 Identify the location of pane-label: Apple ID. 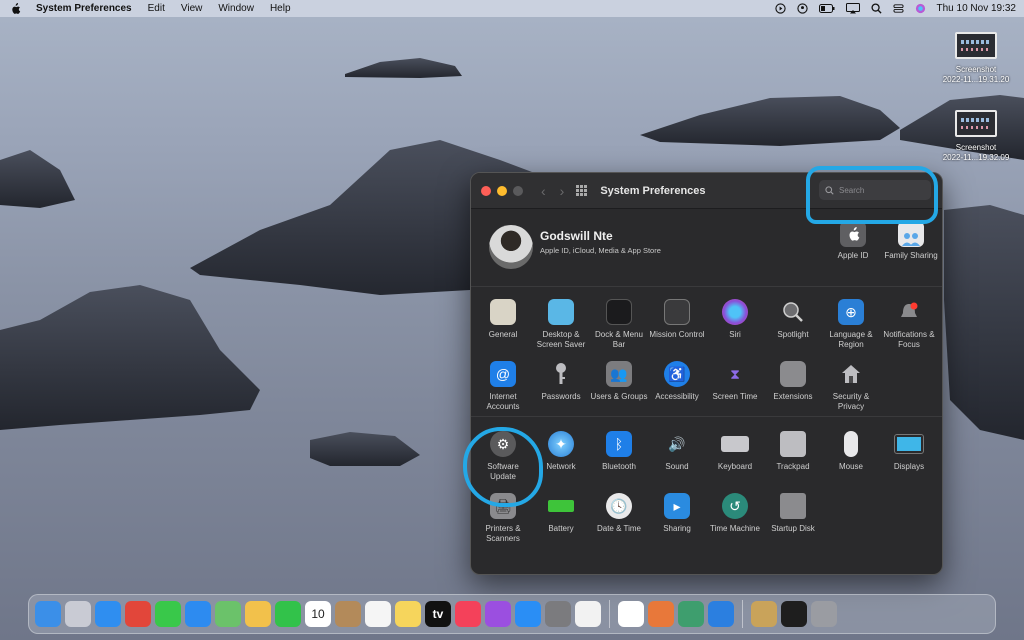
(853, 255).